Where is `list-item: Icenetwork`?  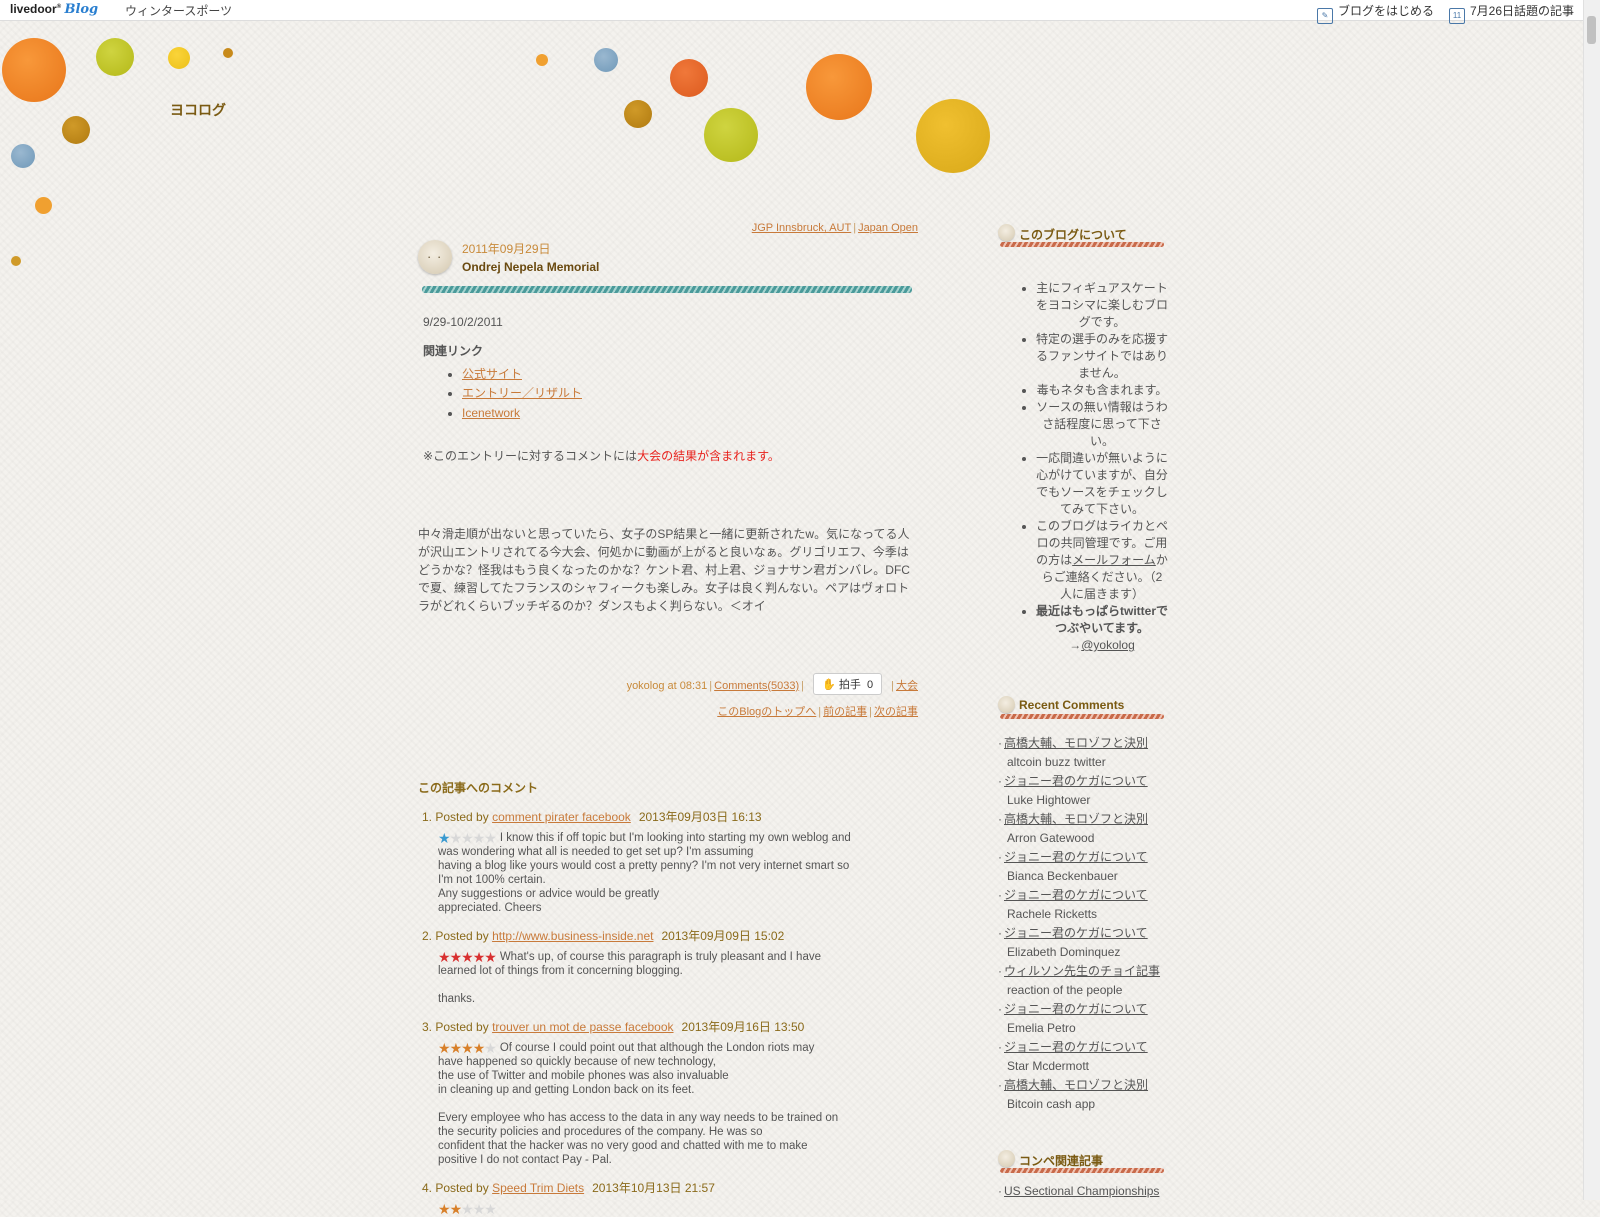 list-item: Icenetwork is located at coordinates (690, 413).